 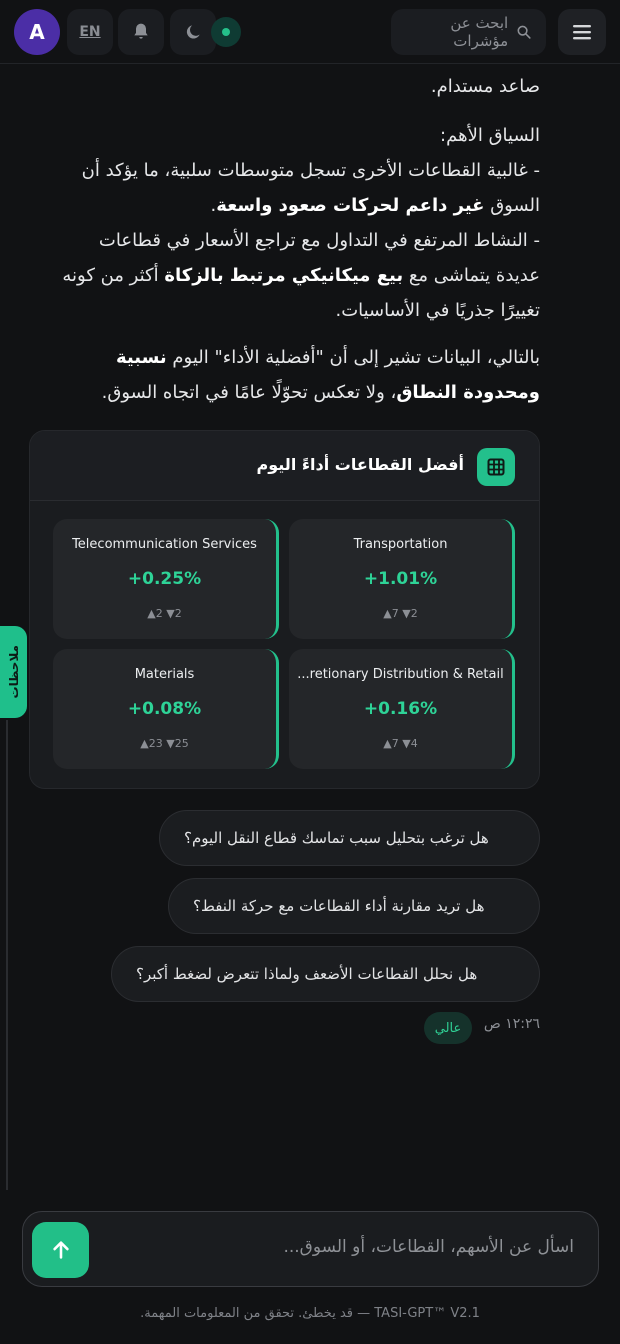 I want to click on card-header: أفضل القطاعات أداءً اليوم, so click(x=284, y=466).